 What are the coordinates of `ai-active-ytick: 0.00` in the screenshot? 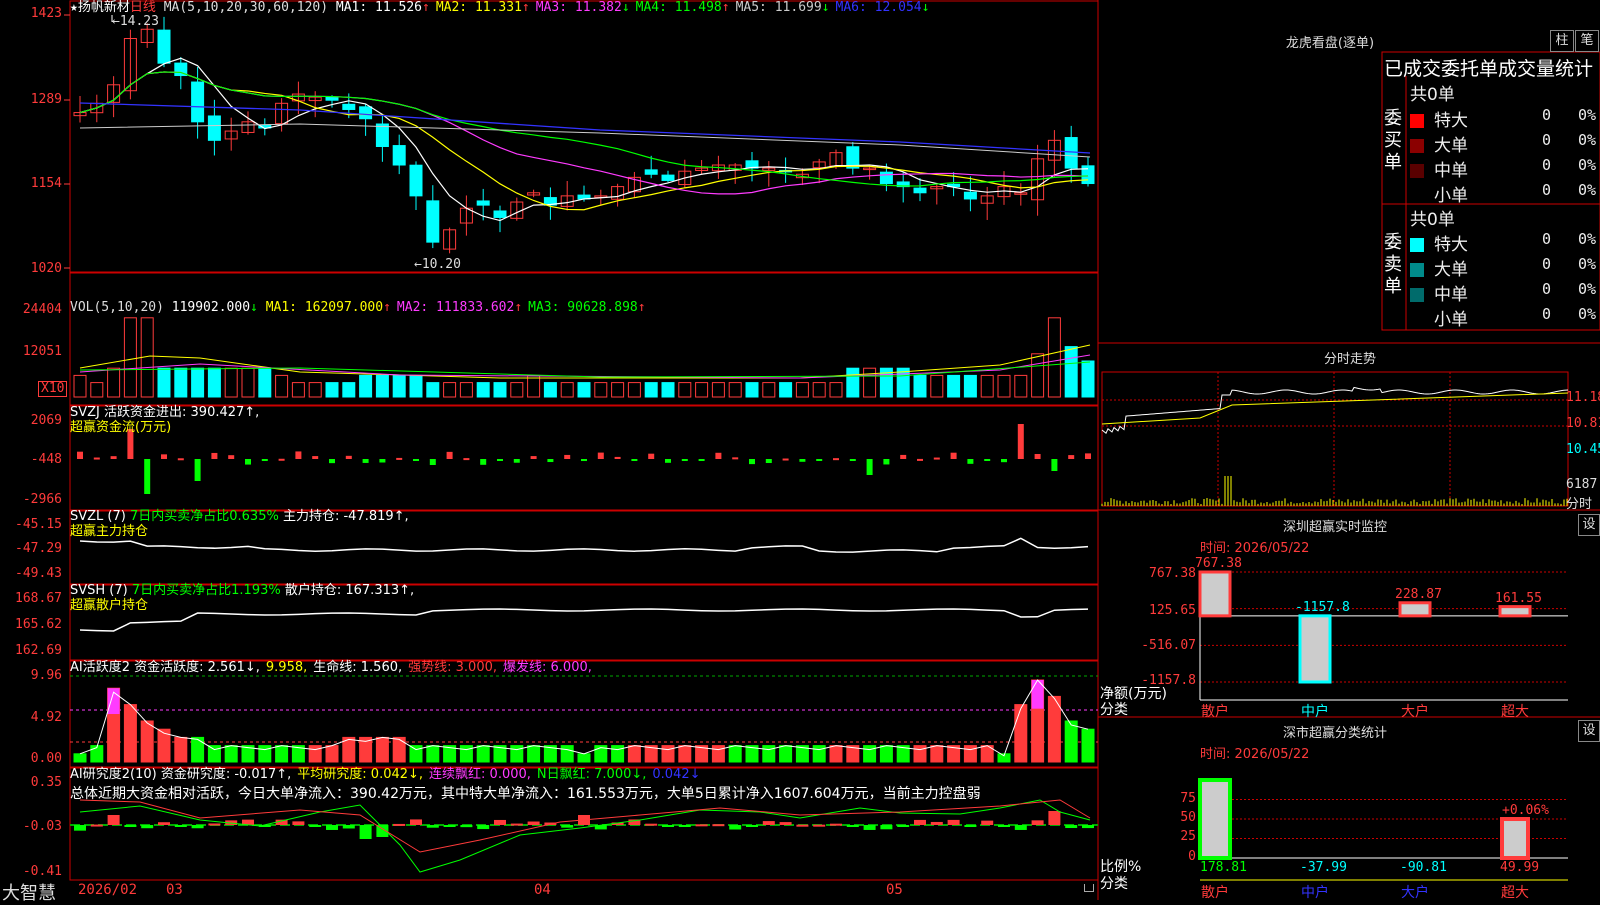 It's located at (46, 758).